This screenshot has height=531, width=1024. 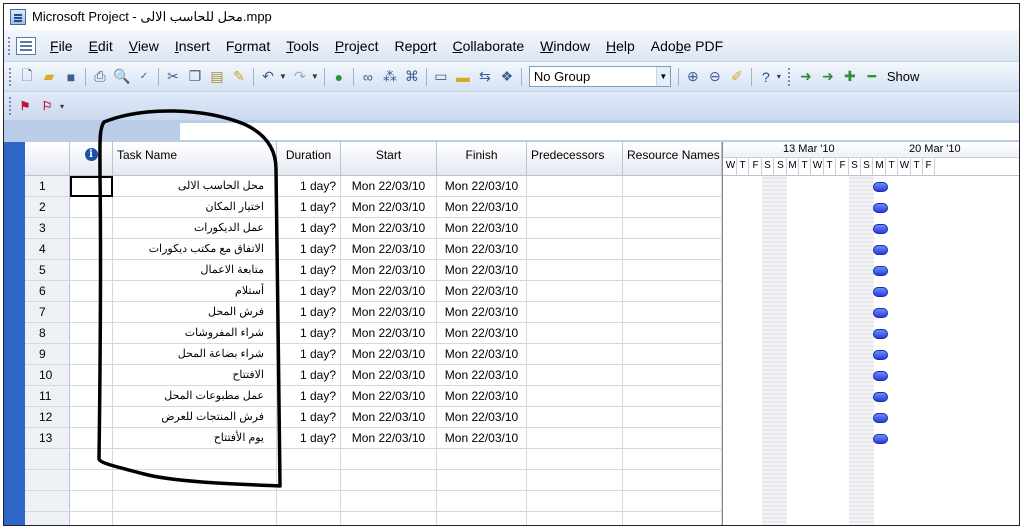 I want to click on row-id: 3, so click(x=47, y=228).